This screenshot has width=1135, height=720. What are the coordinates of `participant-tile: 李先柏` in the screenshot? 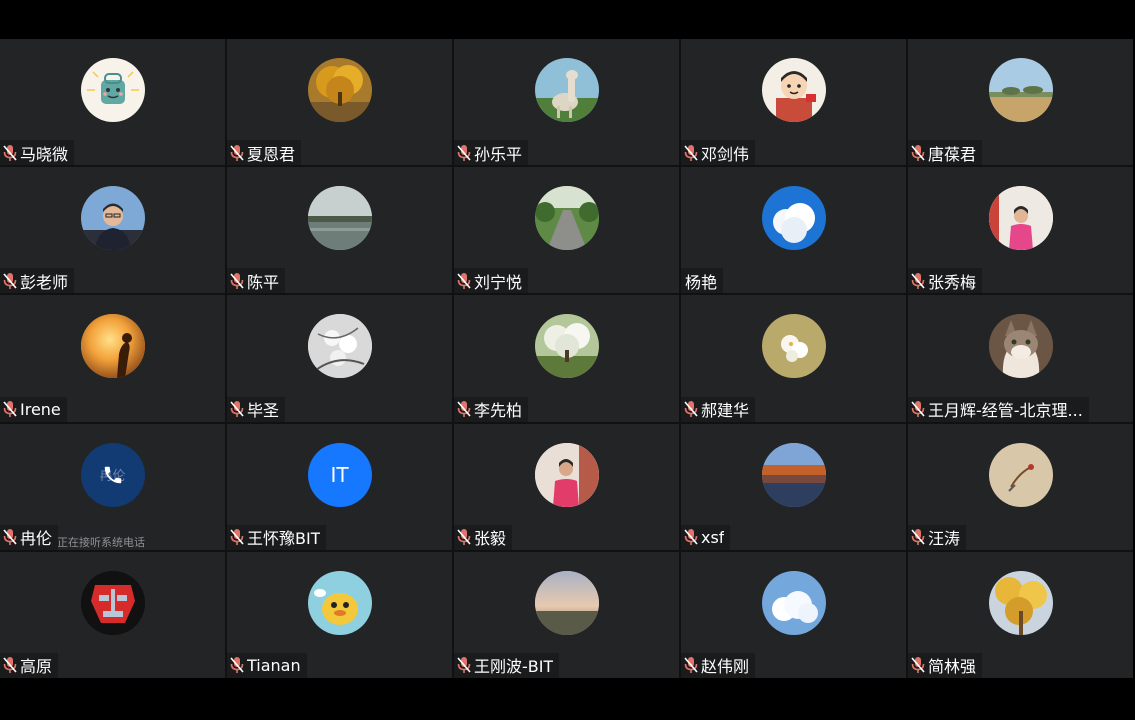 It's located at (566, 358).